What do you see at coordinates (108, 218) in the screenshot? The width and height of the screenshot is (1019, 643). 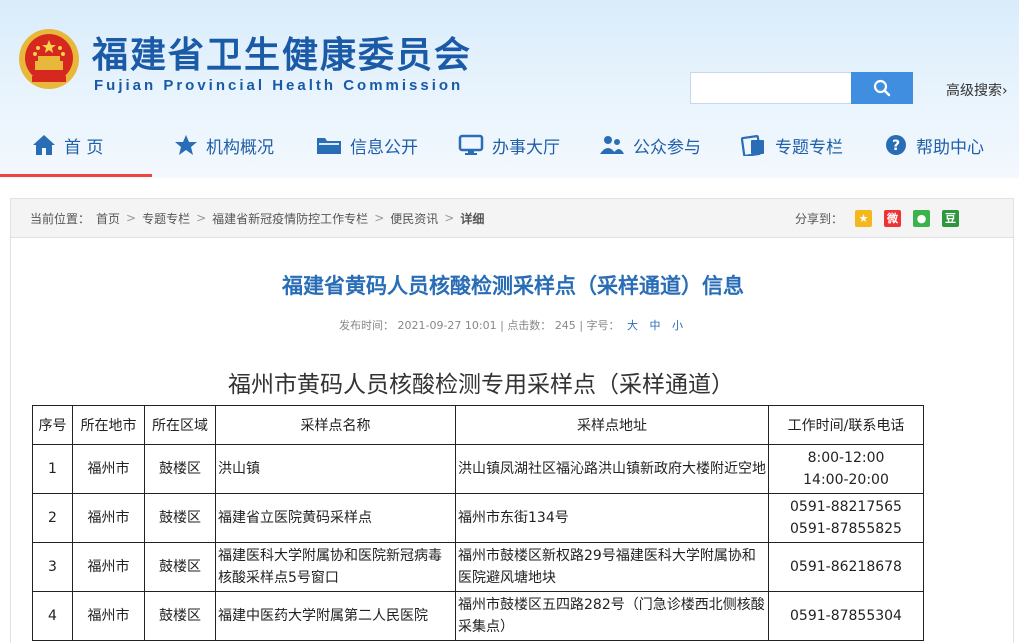 I see `breadcrumb-item-home: 首页` at bounding box center [108, 218].